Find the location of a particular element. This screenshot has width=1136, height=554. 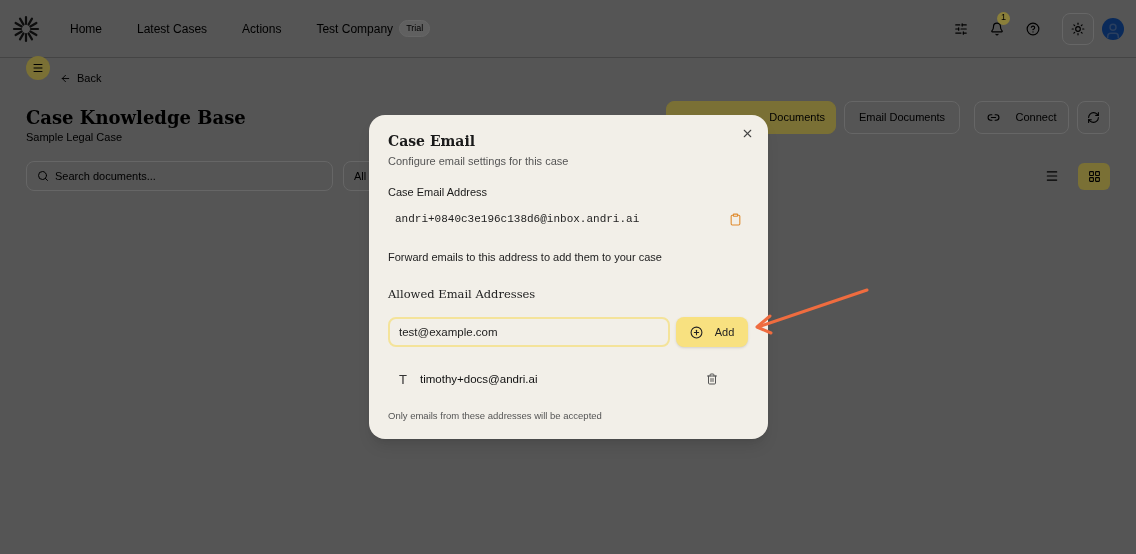

dialog-description: Configure email settings for this case is located at coordinates (479, 161).